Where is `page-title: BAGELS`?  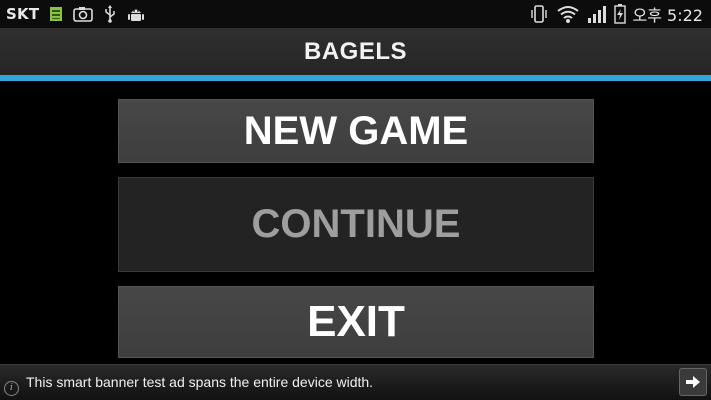
page-title: BAGELS is located at coordinates (355, 51).